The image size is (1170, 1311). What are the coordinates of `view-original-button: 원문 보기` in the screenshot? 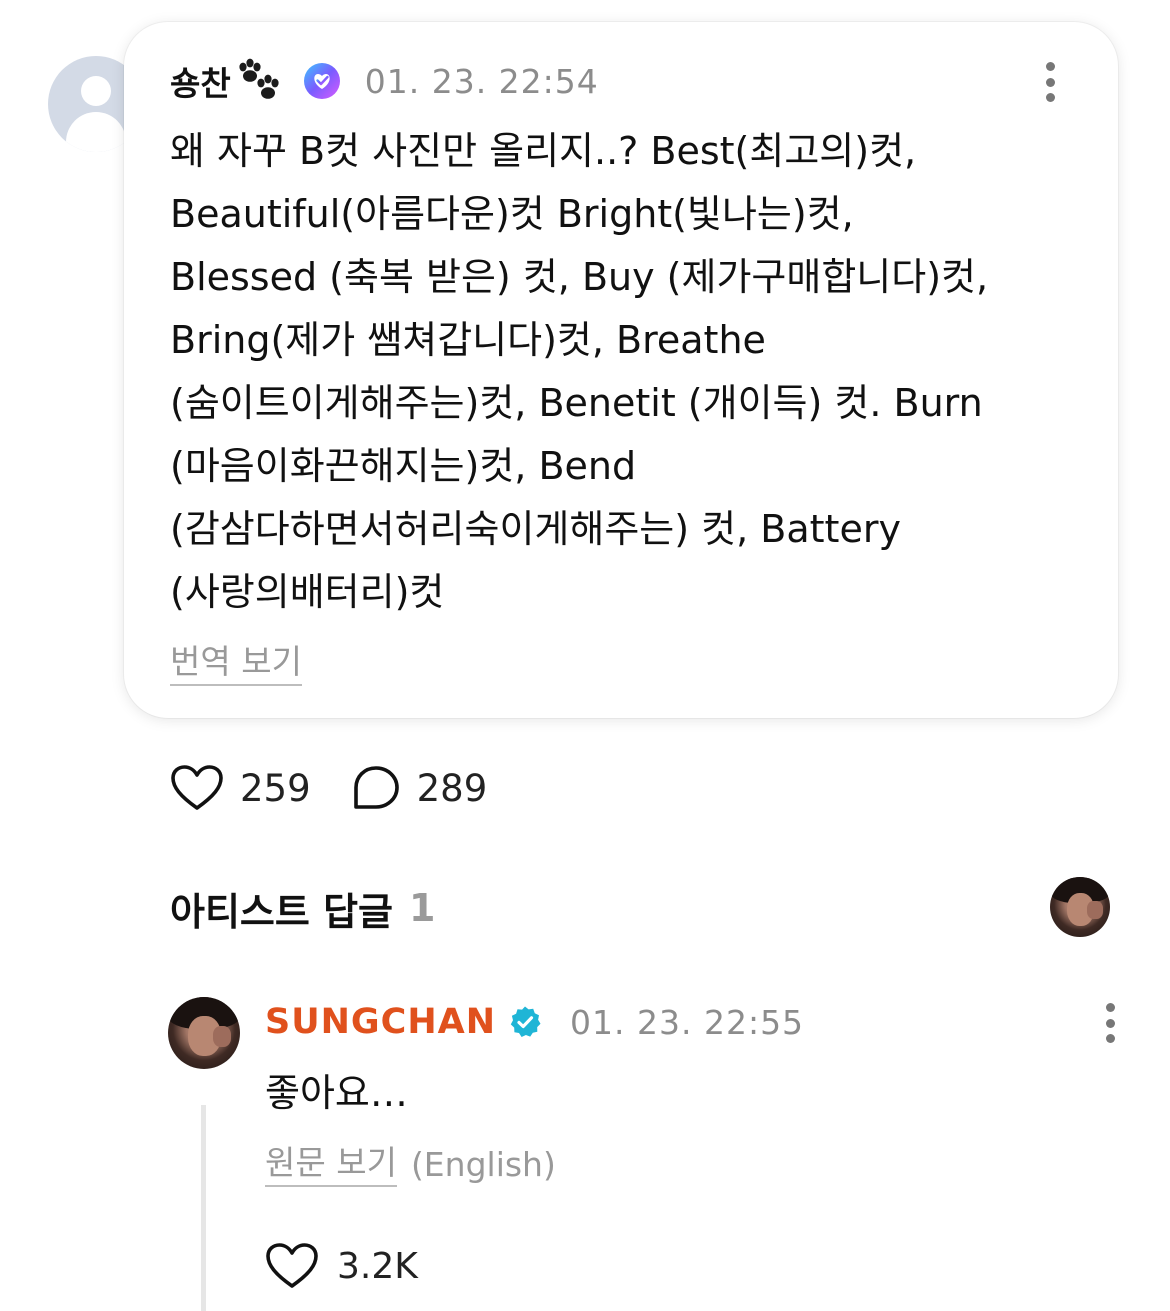 It's located at (331, 1164).